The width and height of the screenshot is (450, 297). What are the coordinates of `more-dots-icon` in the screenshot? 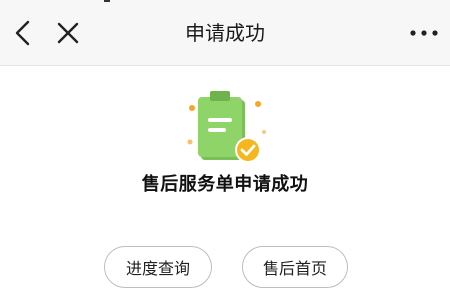 It's located at (424, 33).